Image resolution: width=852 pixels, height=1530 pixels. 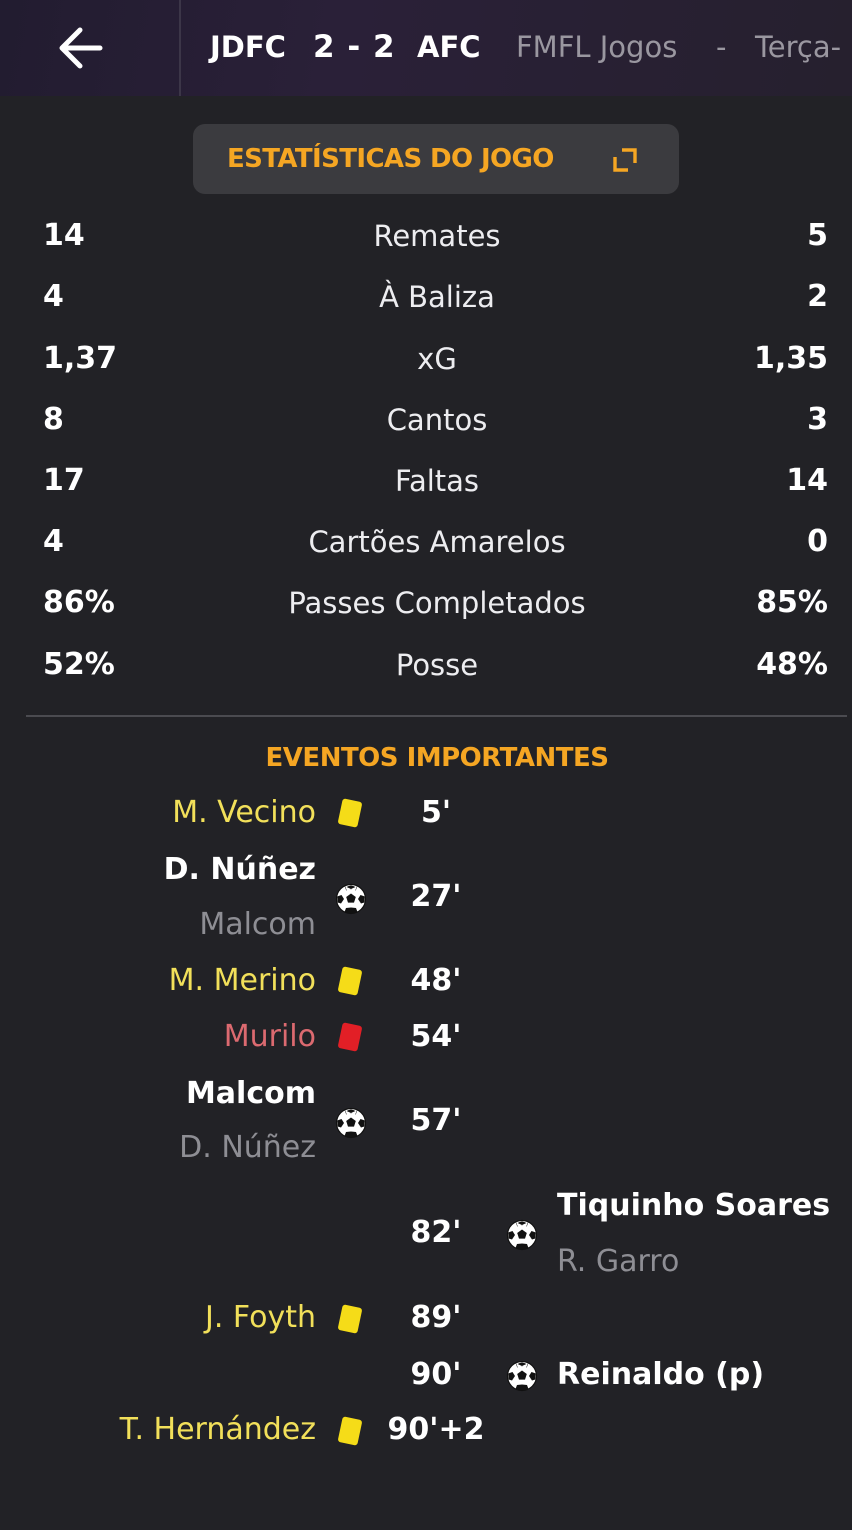 I want to click on event-scorer: Malcom, so click(x=251, y=1094).